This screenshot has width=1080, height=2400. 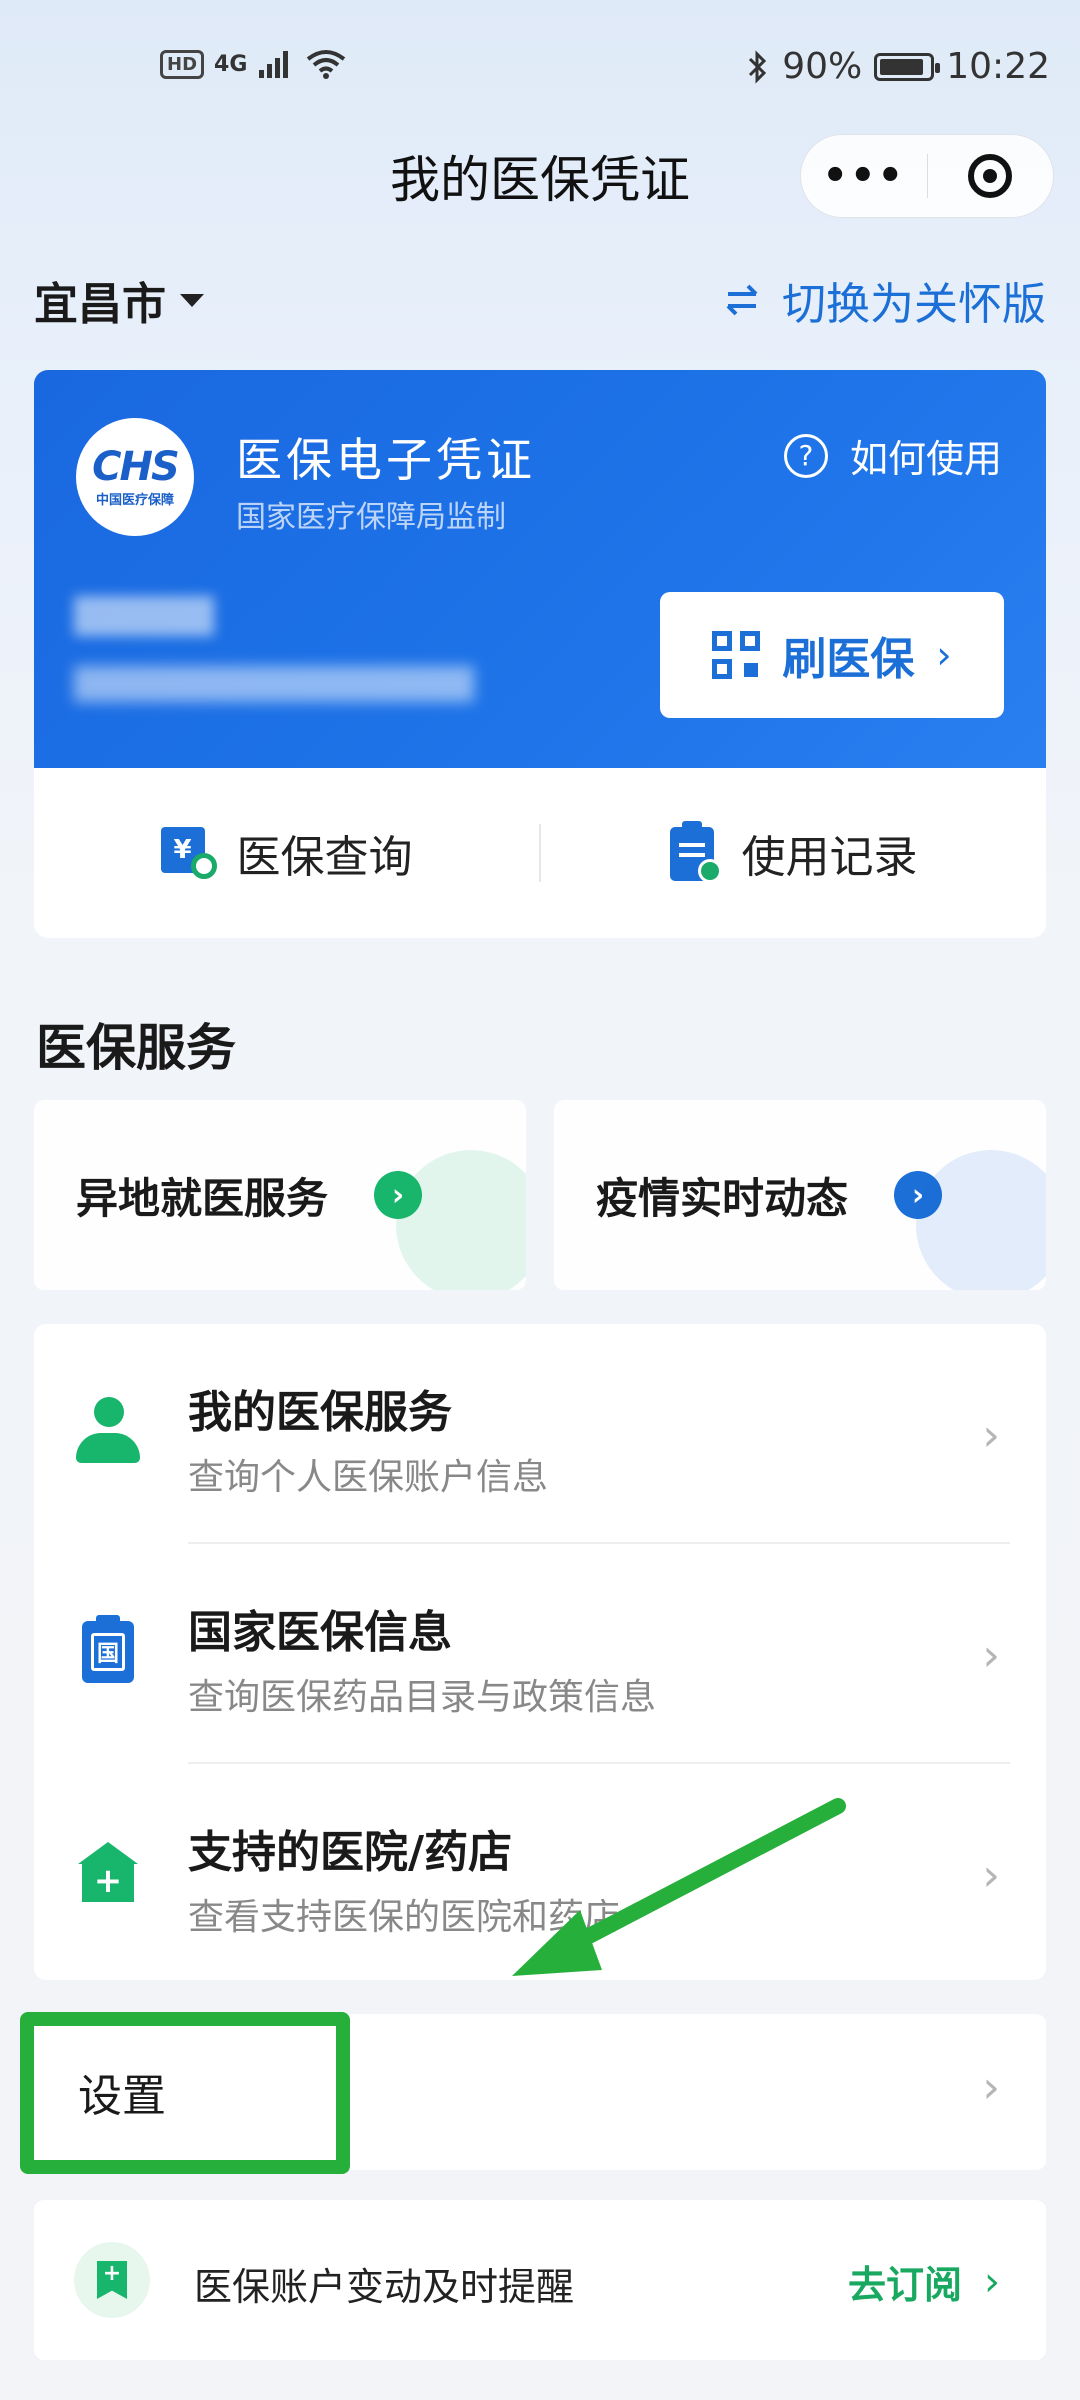 What do you see at coordinates (182, 64) in the screenshot?
I see `hd-badge: HD` at bounding box center [182, 64].